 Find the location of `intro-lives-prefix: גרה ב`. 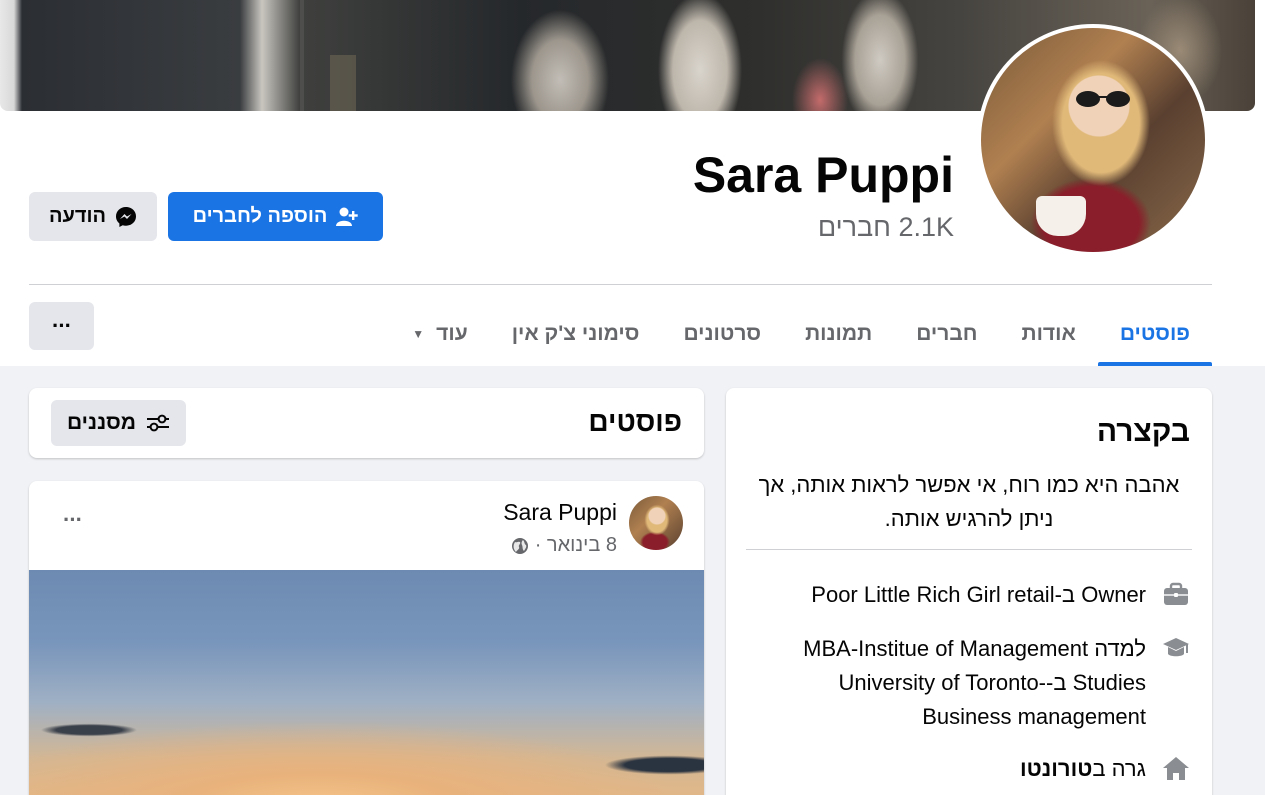

intro-lives-prefix: גרה ב is located at coordinates (1119, 768).